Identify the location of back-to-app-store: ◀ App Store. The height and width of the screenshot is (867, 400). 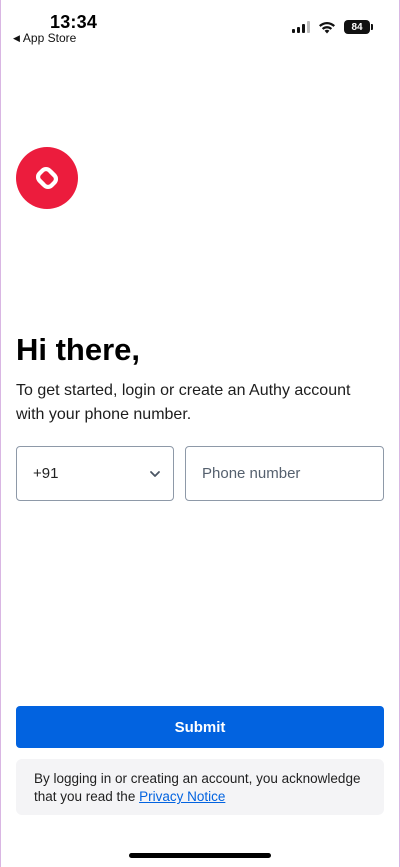
(44, 38).